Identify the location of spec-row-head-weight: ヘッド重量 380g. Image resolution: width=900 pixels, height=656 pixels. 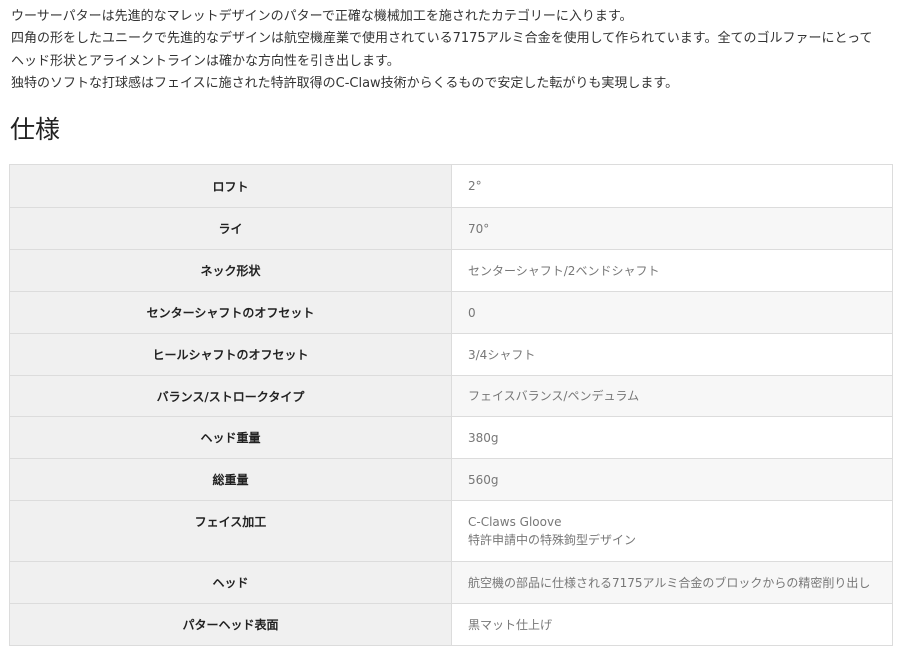
(451, 437).